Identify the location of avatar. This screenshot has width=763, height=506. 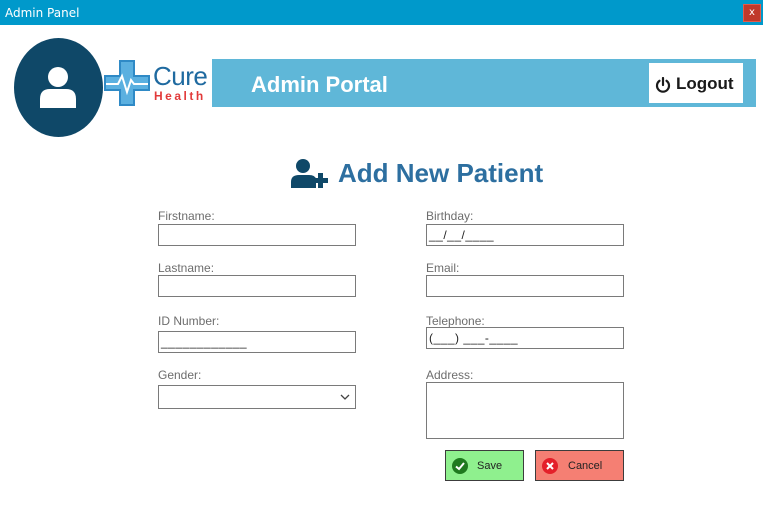
(58, 87).